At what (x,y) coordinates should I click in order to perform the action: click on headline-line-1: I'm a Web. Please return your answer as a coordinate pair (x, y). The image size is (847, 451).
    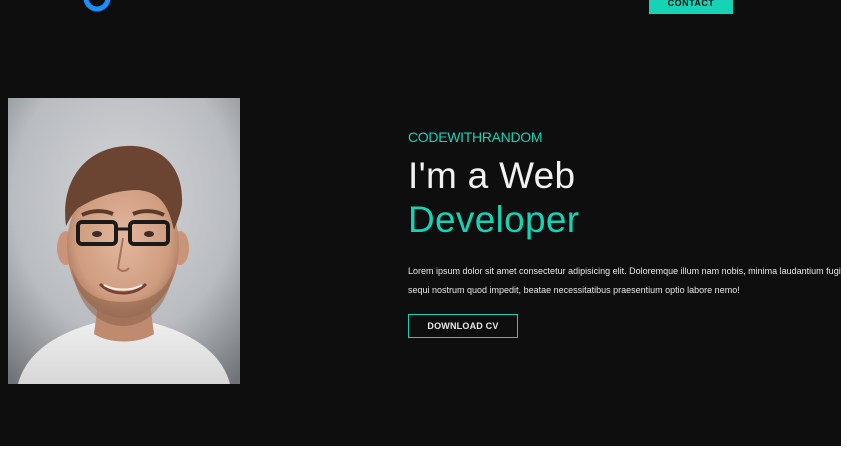
    Looking at the image, I should click on (492, 175).